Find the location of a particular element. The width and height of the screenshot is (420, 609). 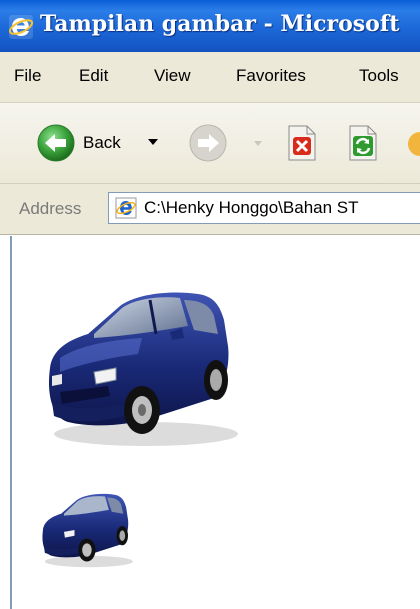

menu-bar: File Edit View Favorites Tools is located at coordinates (210, 77).